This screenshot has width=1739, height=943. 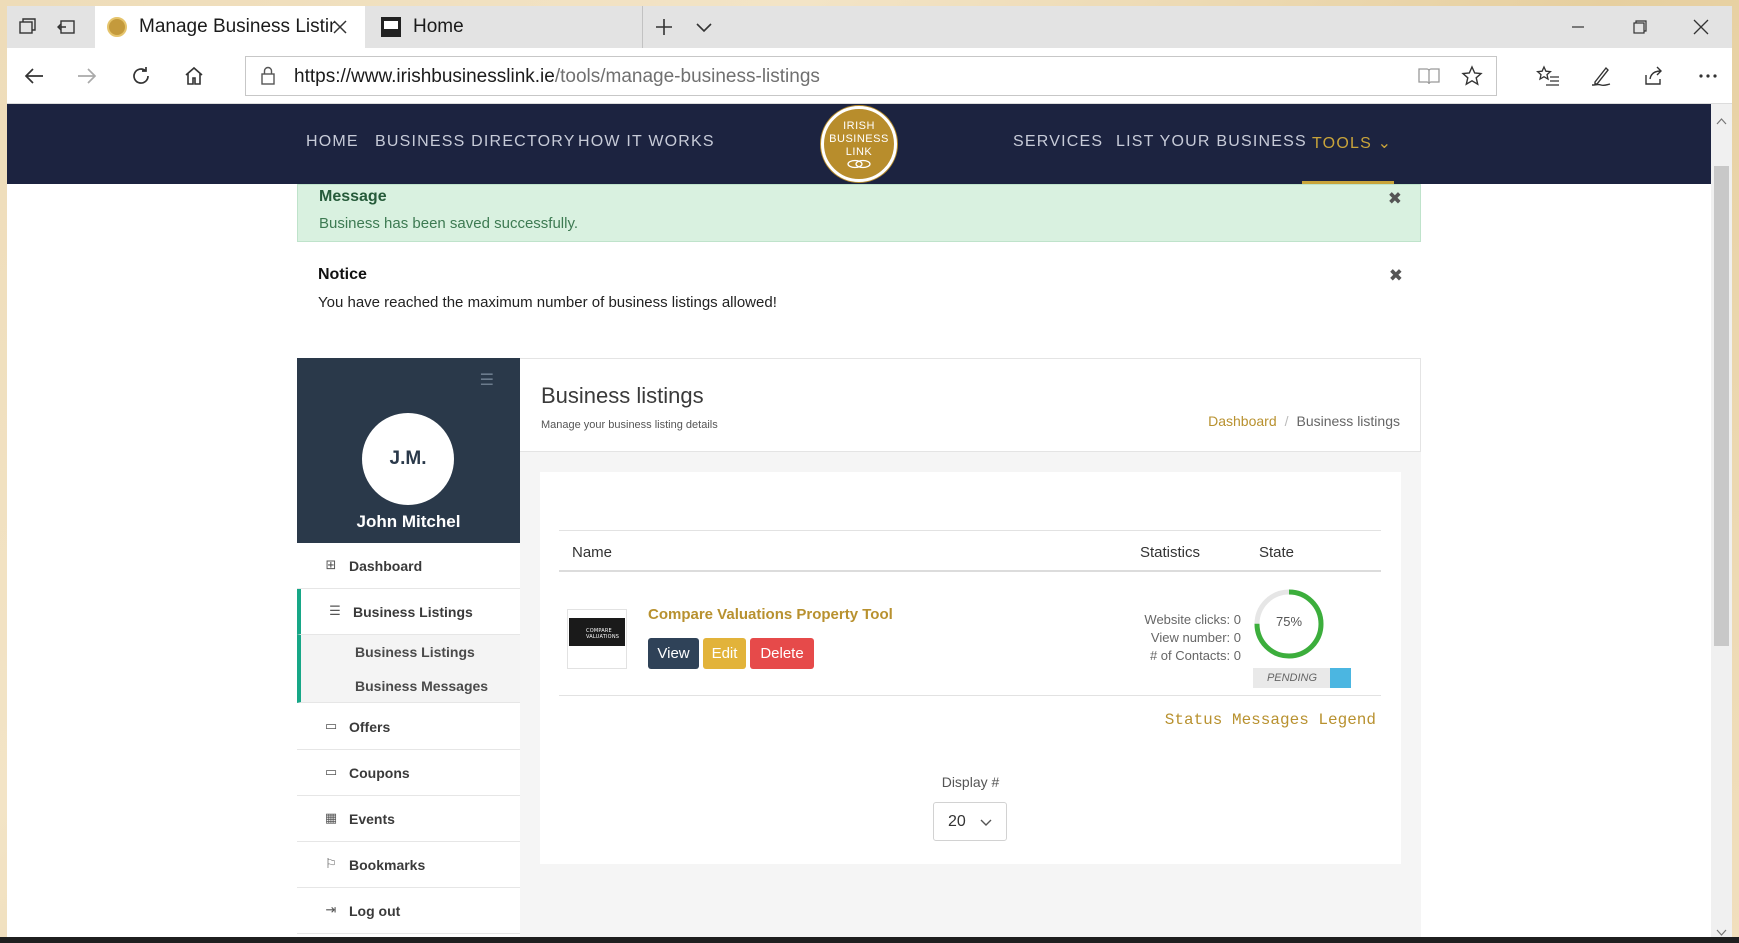 What do you see at coordinates (375, 910) in the screenshot?
I see `sidebar-item-label: Log out` at bounding box center [375, 910].